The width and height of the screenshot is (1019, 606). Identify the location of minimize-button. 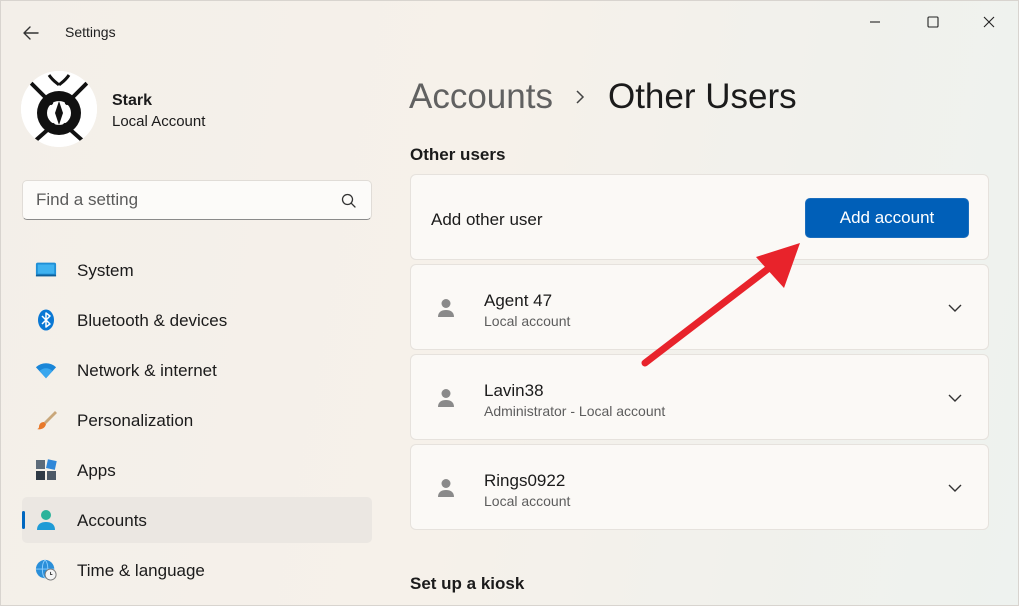
(875, 22).